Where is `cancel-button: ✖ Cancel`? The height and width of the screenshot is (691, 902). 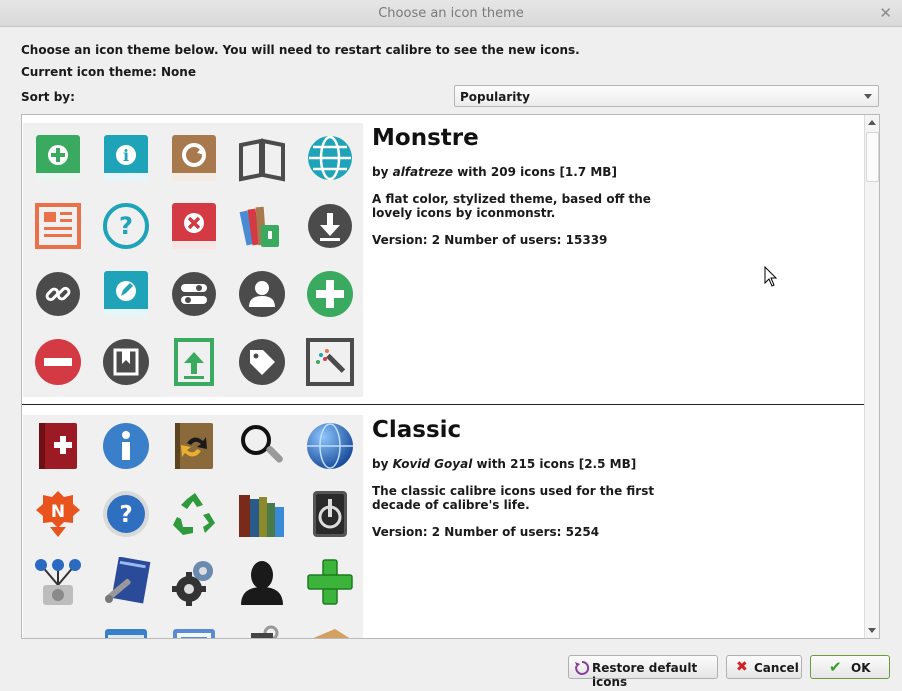 cancel-button: ✖ Cancel is located at coordinates (764, 667).